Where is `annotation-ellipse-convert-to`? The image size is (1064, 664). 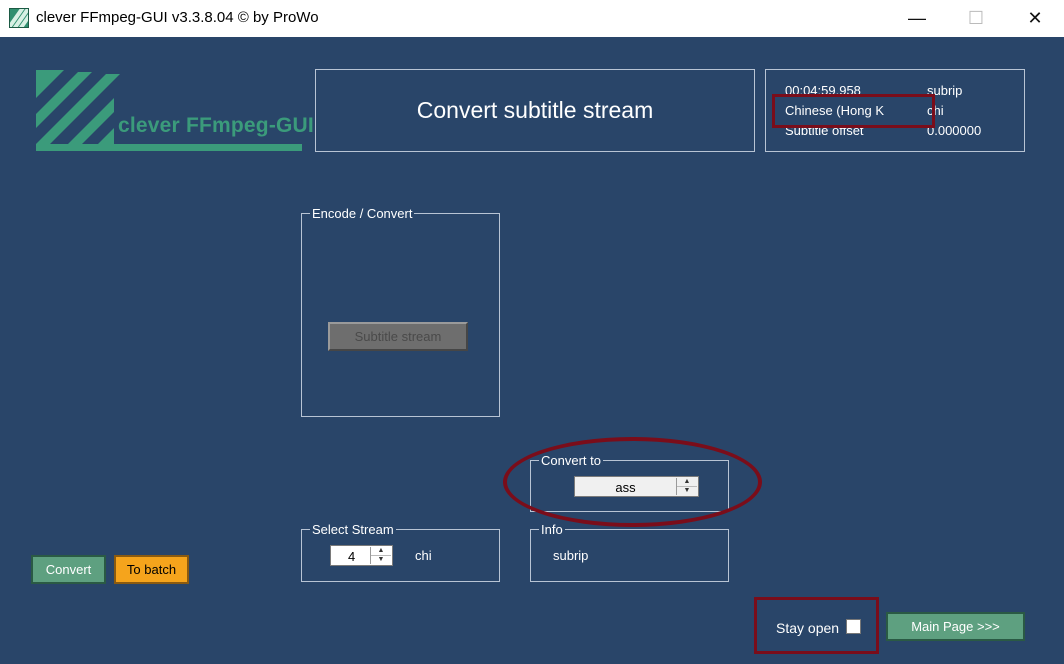
annotation-ellipse-convert-to is located at coordinates (632, 482).